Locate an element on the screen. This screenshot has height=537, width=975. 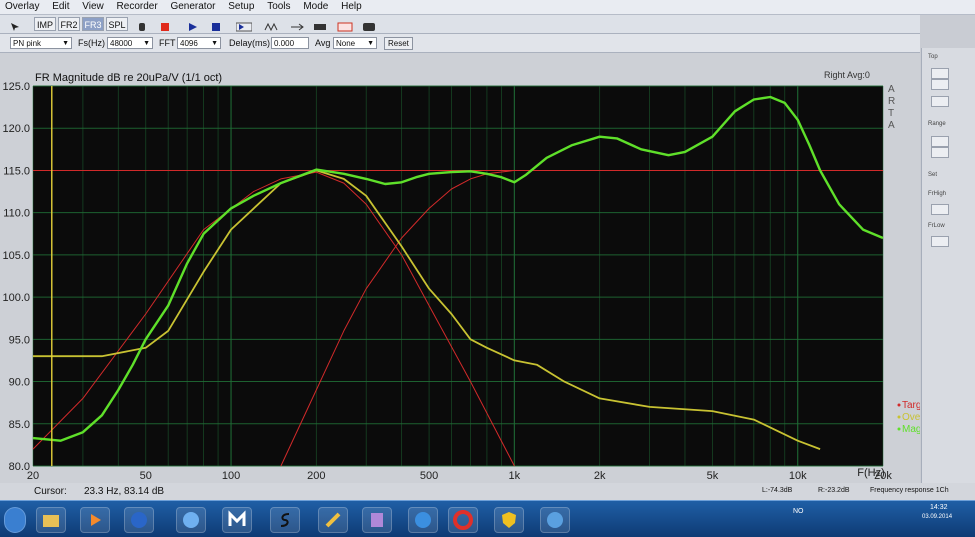
y-tick-label: 95.0 is located at coordinates (19, 340).